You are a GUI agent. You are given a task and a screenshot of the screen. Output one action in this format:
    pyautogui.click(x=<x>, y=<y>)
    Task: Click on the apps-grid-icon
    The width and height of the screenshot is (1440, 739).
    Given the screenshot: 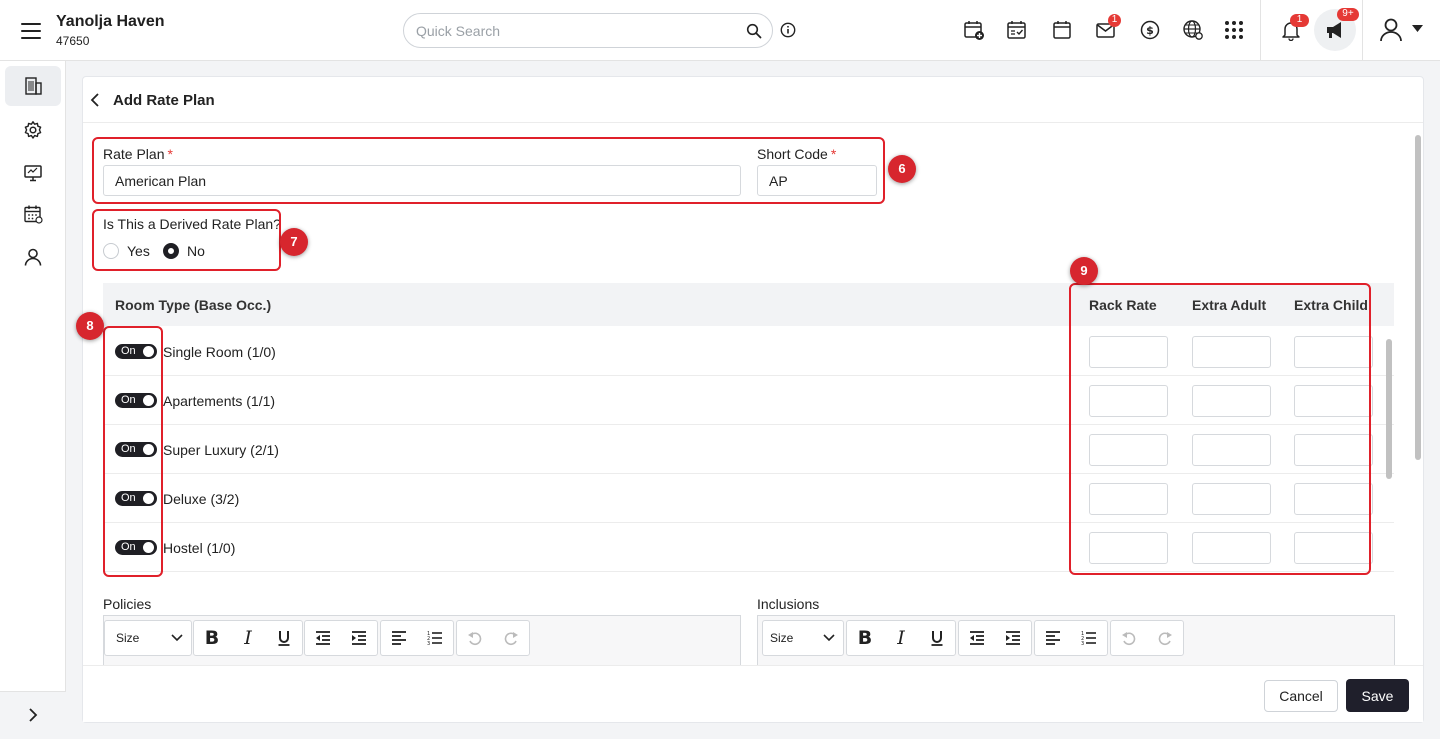 What is the action you would take?
    pyautogui.click(x=1234, y=30)
    